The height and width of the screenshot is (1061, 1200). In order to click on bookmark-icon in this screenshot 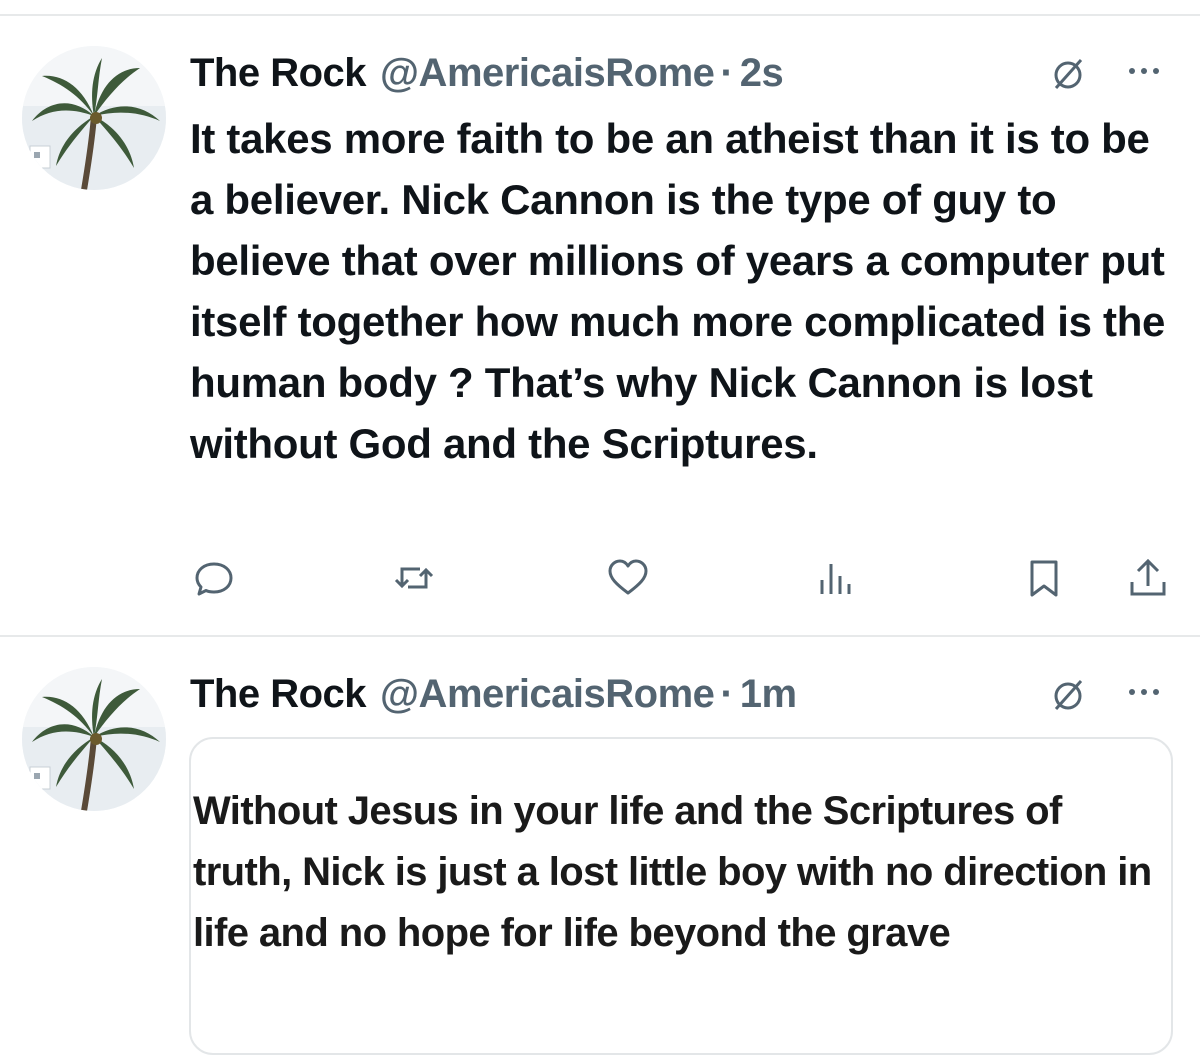, I will do `click(1044, 578)`.